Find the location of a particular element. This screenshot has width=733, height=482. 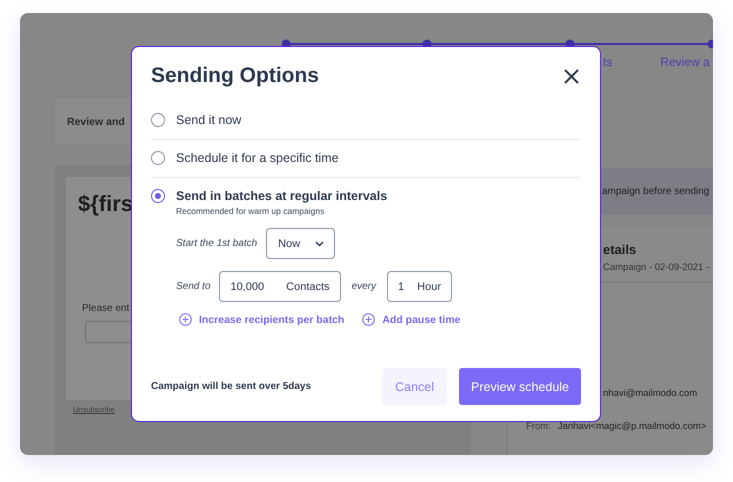

send-to-label: Send to is located at coordinates (193, 286).